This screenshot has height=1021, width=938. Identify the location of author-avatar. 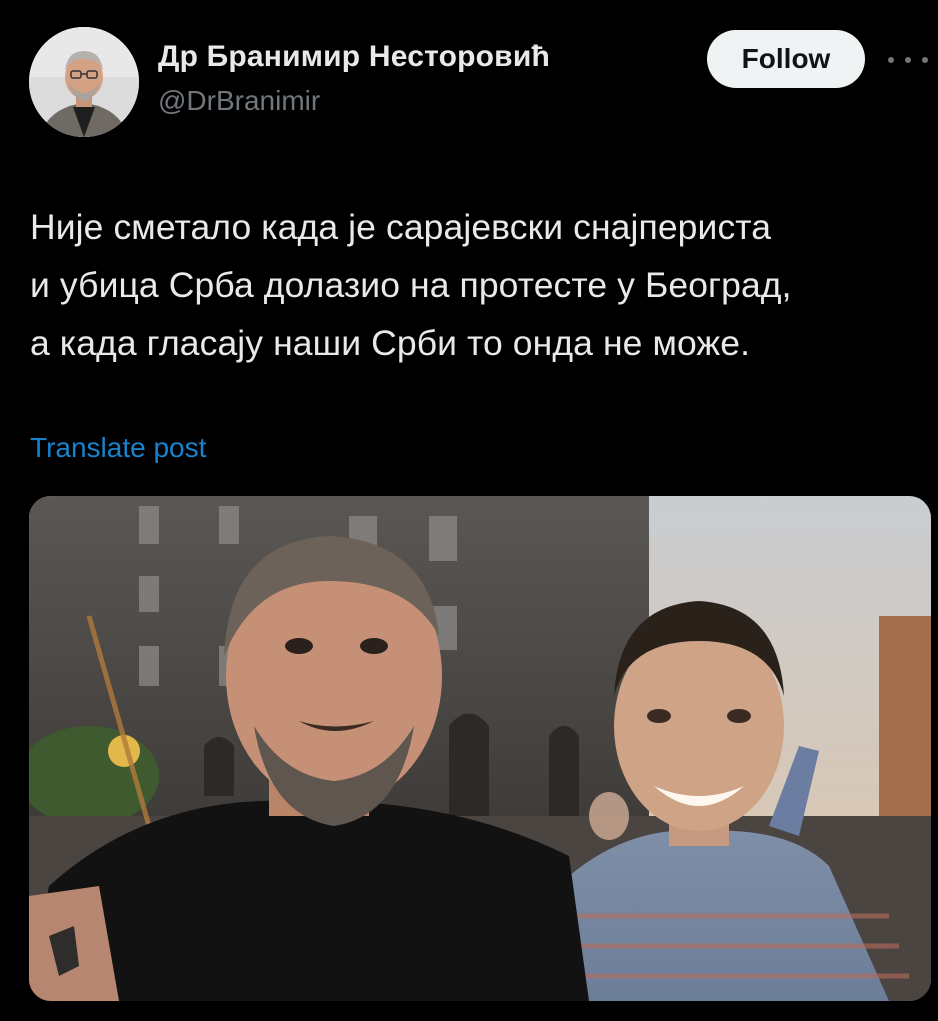
(84, 82).